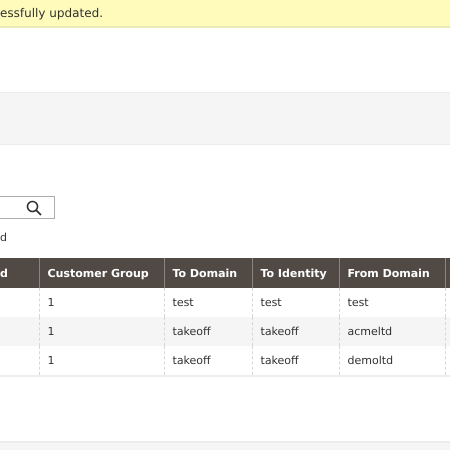  What do you see at coordinates (34, 208) in the screenshot?
I see `search-icon` at bounding box center [34, 208].